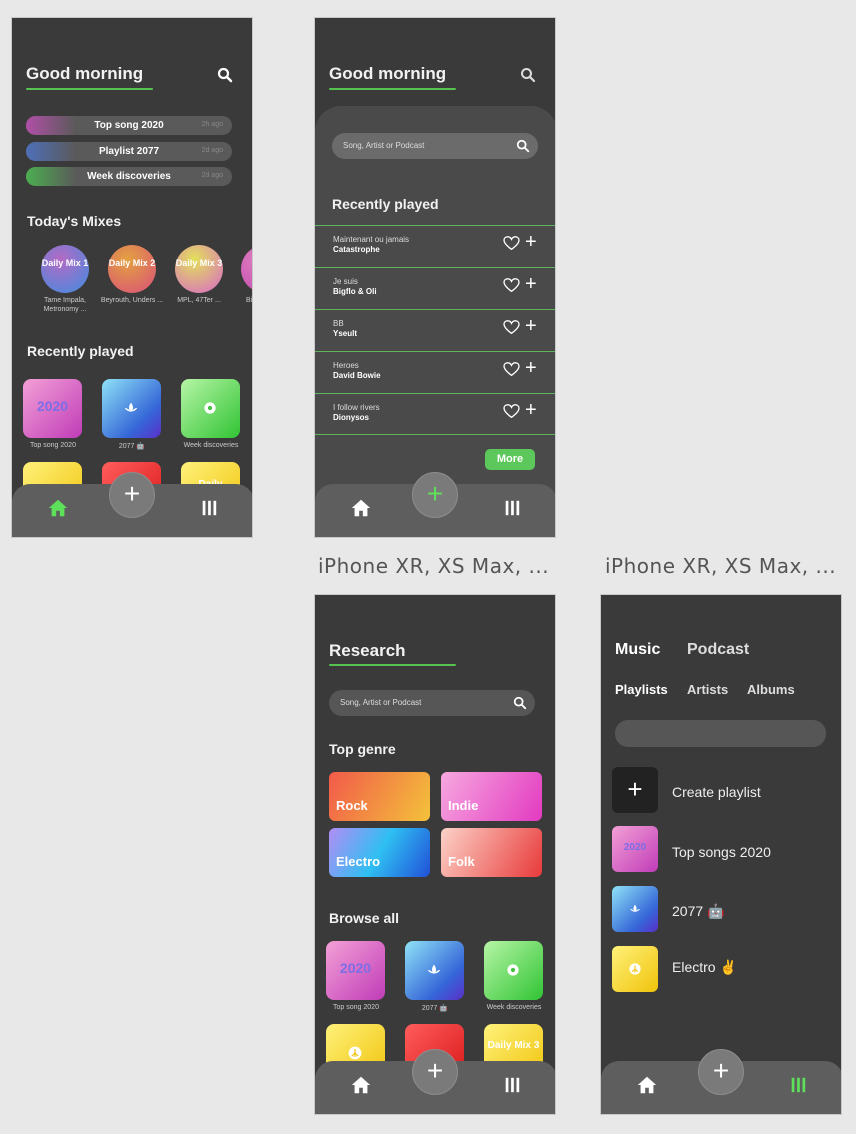 The width and height of the screenshot is (856, 1134). I want to click on genre-card: Folk, so click(491, 852).